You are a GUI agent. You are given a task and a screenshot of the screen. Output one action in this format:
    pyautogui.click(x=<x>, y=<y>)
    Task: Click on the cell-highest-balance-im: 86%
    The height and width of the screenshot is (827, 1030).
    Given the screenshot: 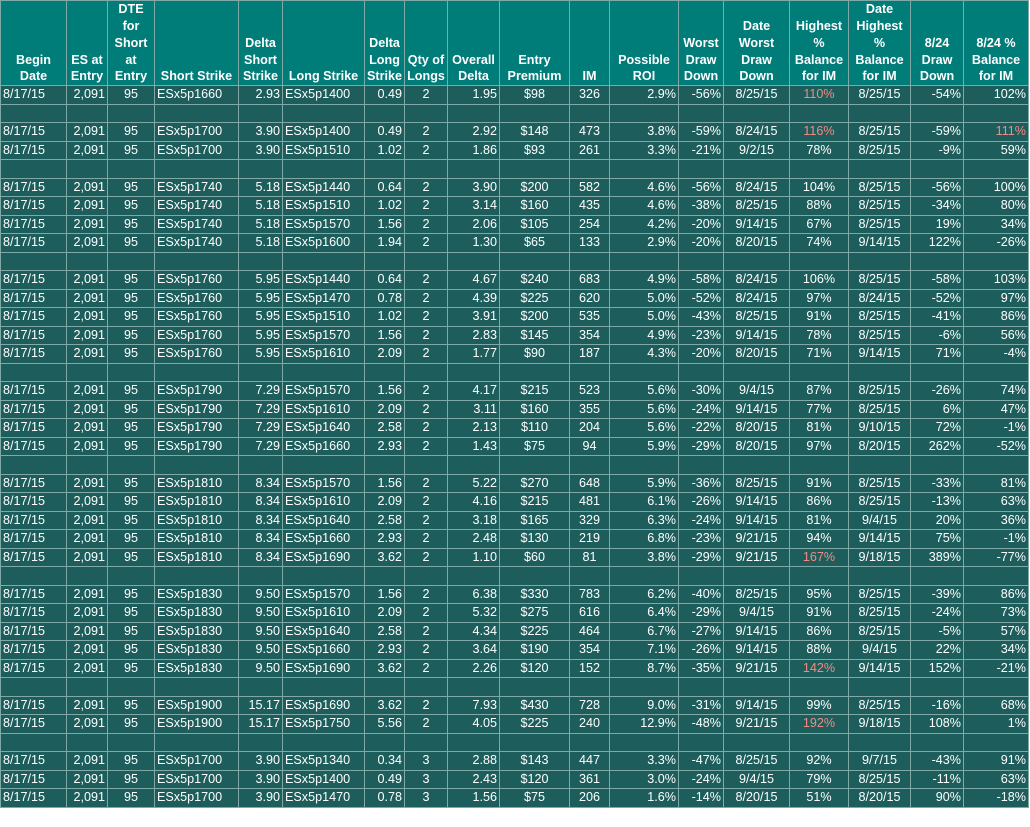 What is the action you would take?
    pyautogui.click(x=819, y=631)
    